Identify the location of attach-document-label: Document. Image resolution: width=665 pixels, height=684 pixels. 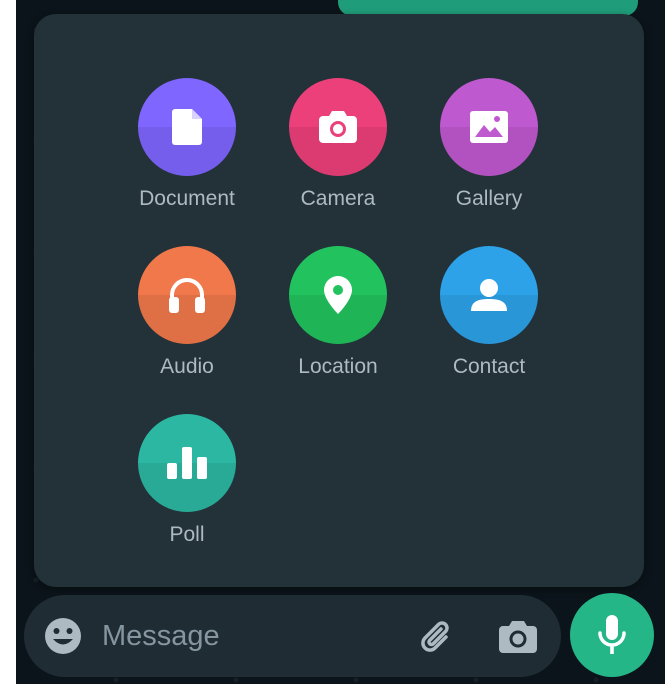
(187, 198).